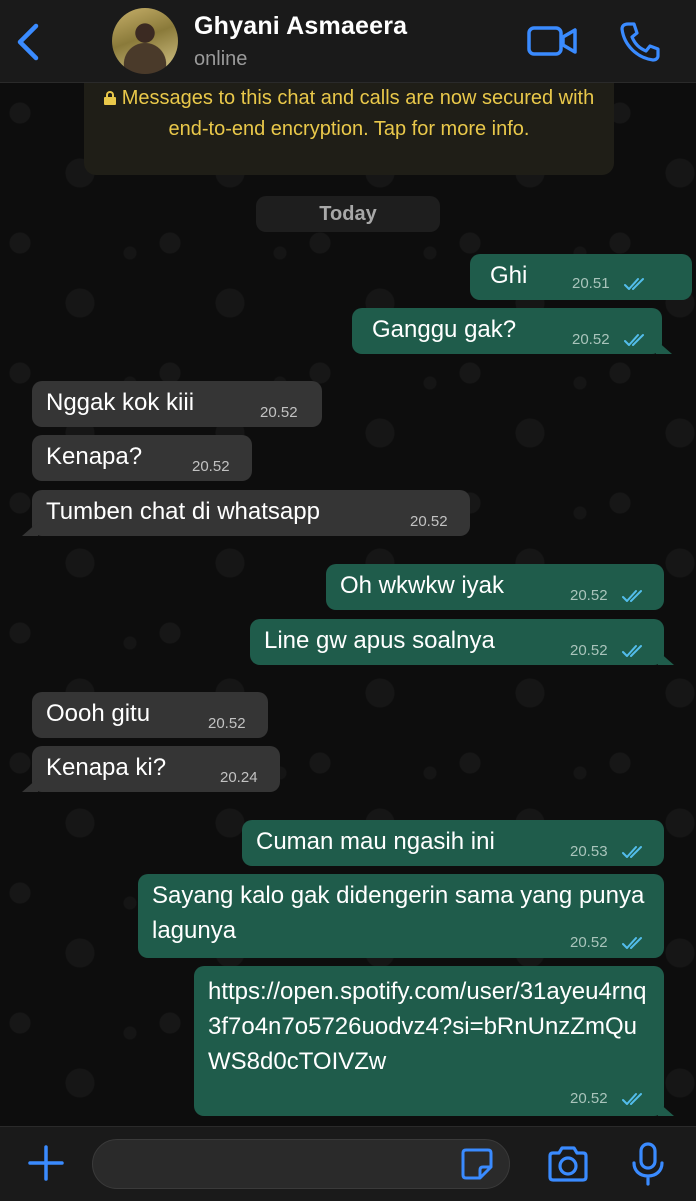 This screenshot has width=696, height=1201. Describe the element at coordinates (348, 41) in the screenshot. I see `chat-header: Ghyani Asmaeera online` at that location.